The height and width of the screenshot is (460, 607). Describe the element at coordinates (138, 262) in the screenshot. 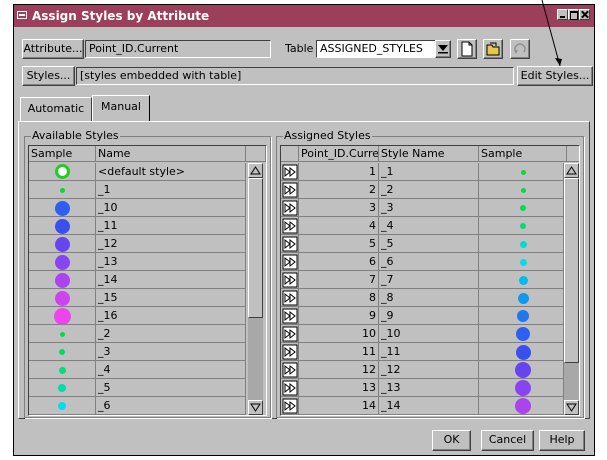

I see `table-row: _13` at that location.